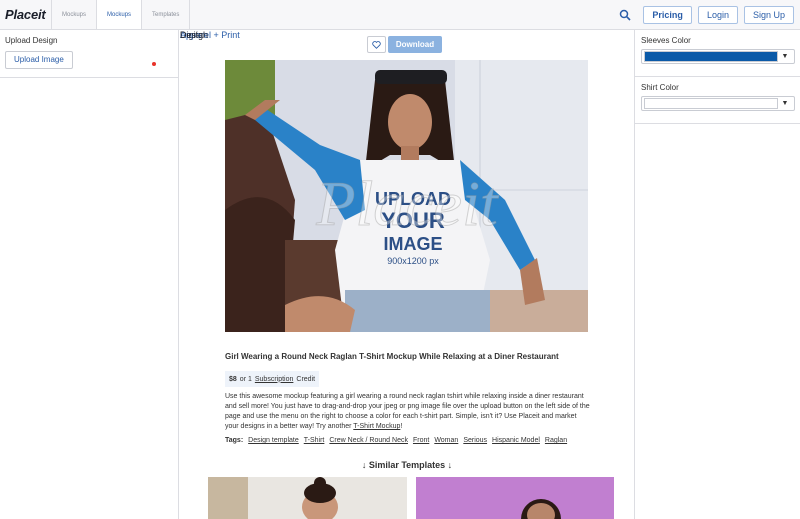  I want to click on tag-link: Hispanic Model, so click(516, 440).